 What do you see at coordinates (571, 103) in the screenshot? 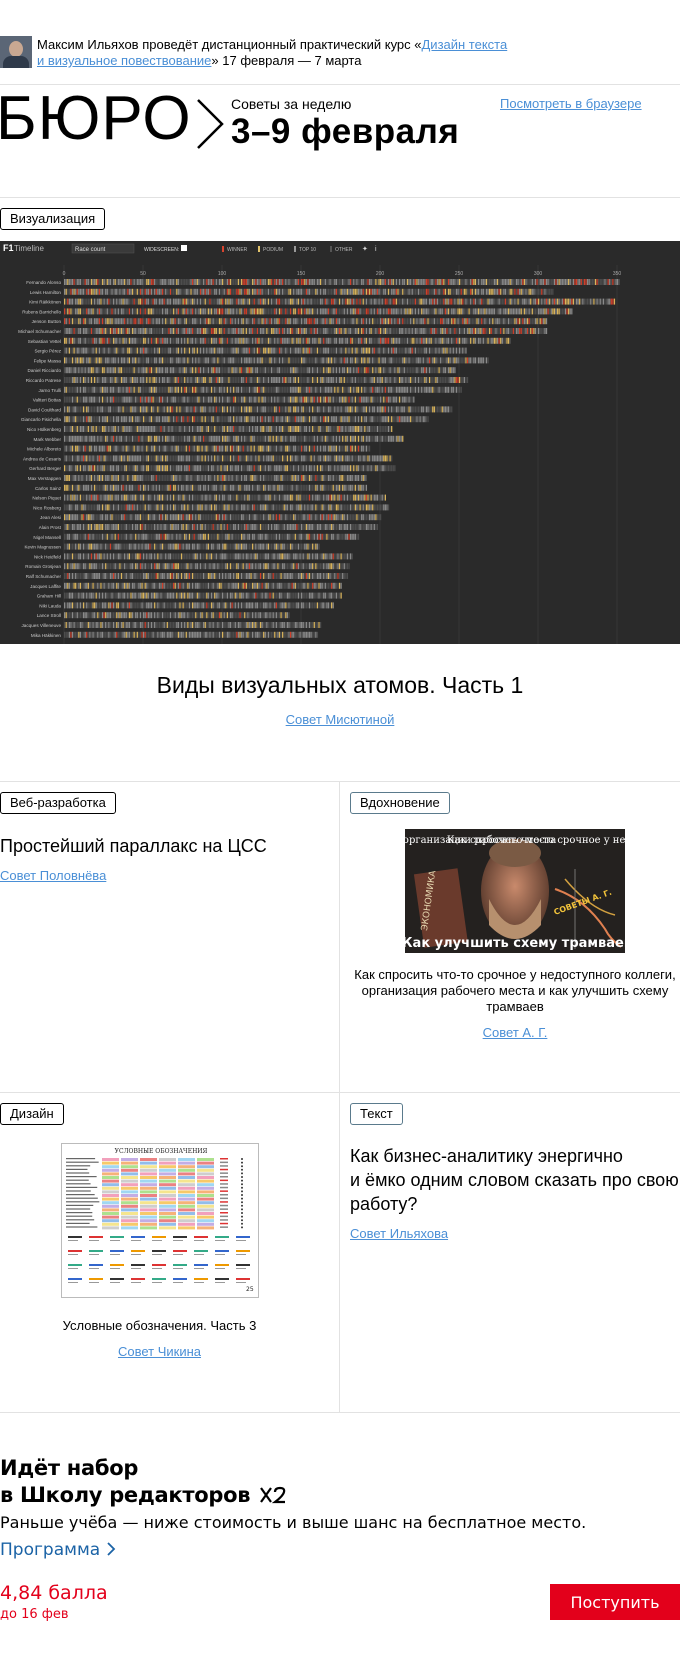
I see `view-in-browser-link: Посмотреть в браузере` at bounding box center [571, 103].